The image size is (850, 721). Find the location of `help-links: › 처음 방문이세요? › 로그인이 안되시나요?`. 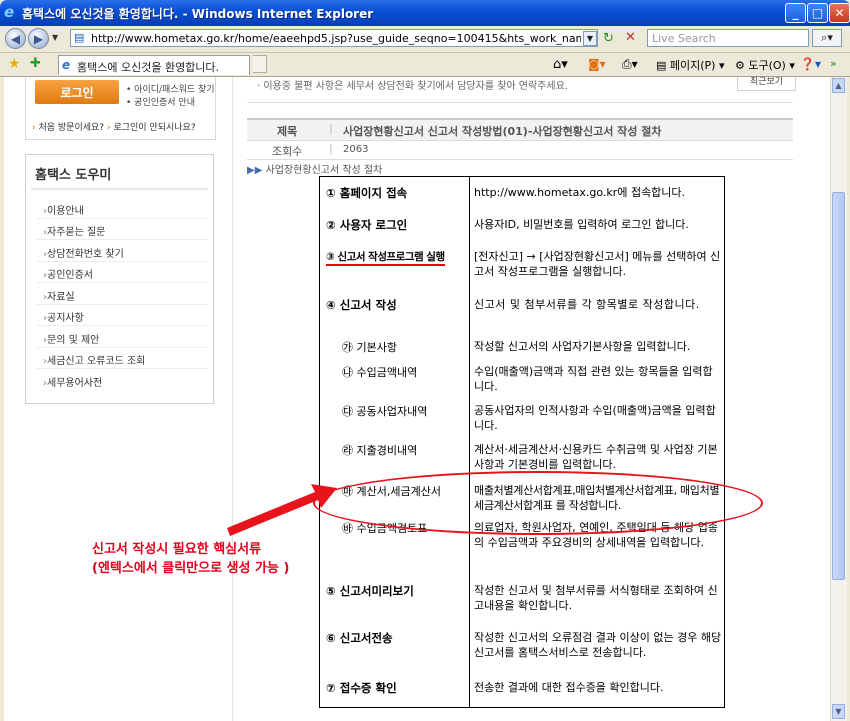

help-links: › 처음 방문이세요? › 로그인이 안되시나요? is located at coordinates (114, 126).